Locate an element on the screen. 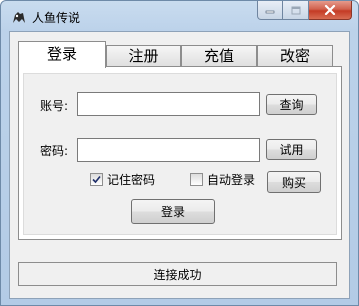 This screenshot has width=359, height=306. remember-password-box is located at coordinates (96, 179).